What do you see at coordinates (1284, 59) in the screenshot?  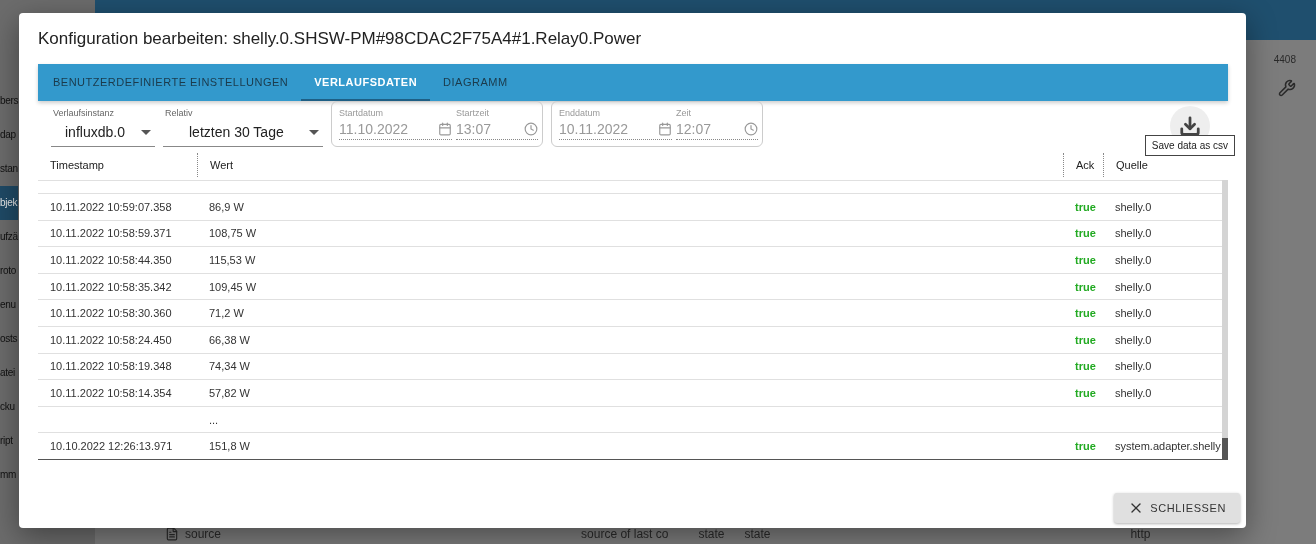 I see `count-text: 4408` at bounding box center [1284, 59].